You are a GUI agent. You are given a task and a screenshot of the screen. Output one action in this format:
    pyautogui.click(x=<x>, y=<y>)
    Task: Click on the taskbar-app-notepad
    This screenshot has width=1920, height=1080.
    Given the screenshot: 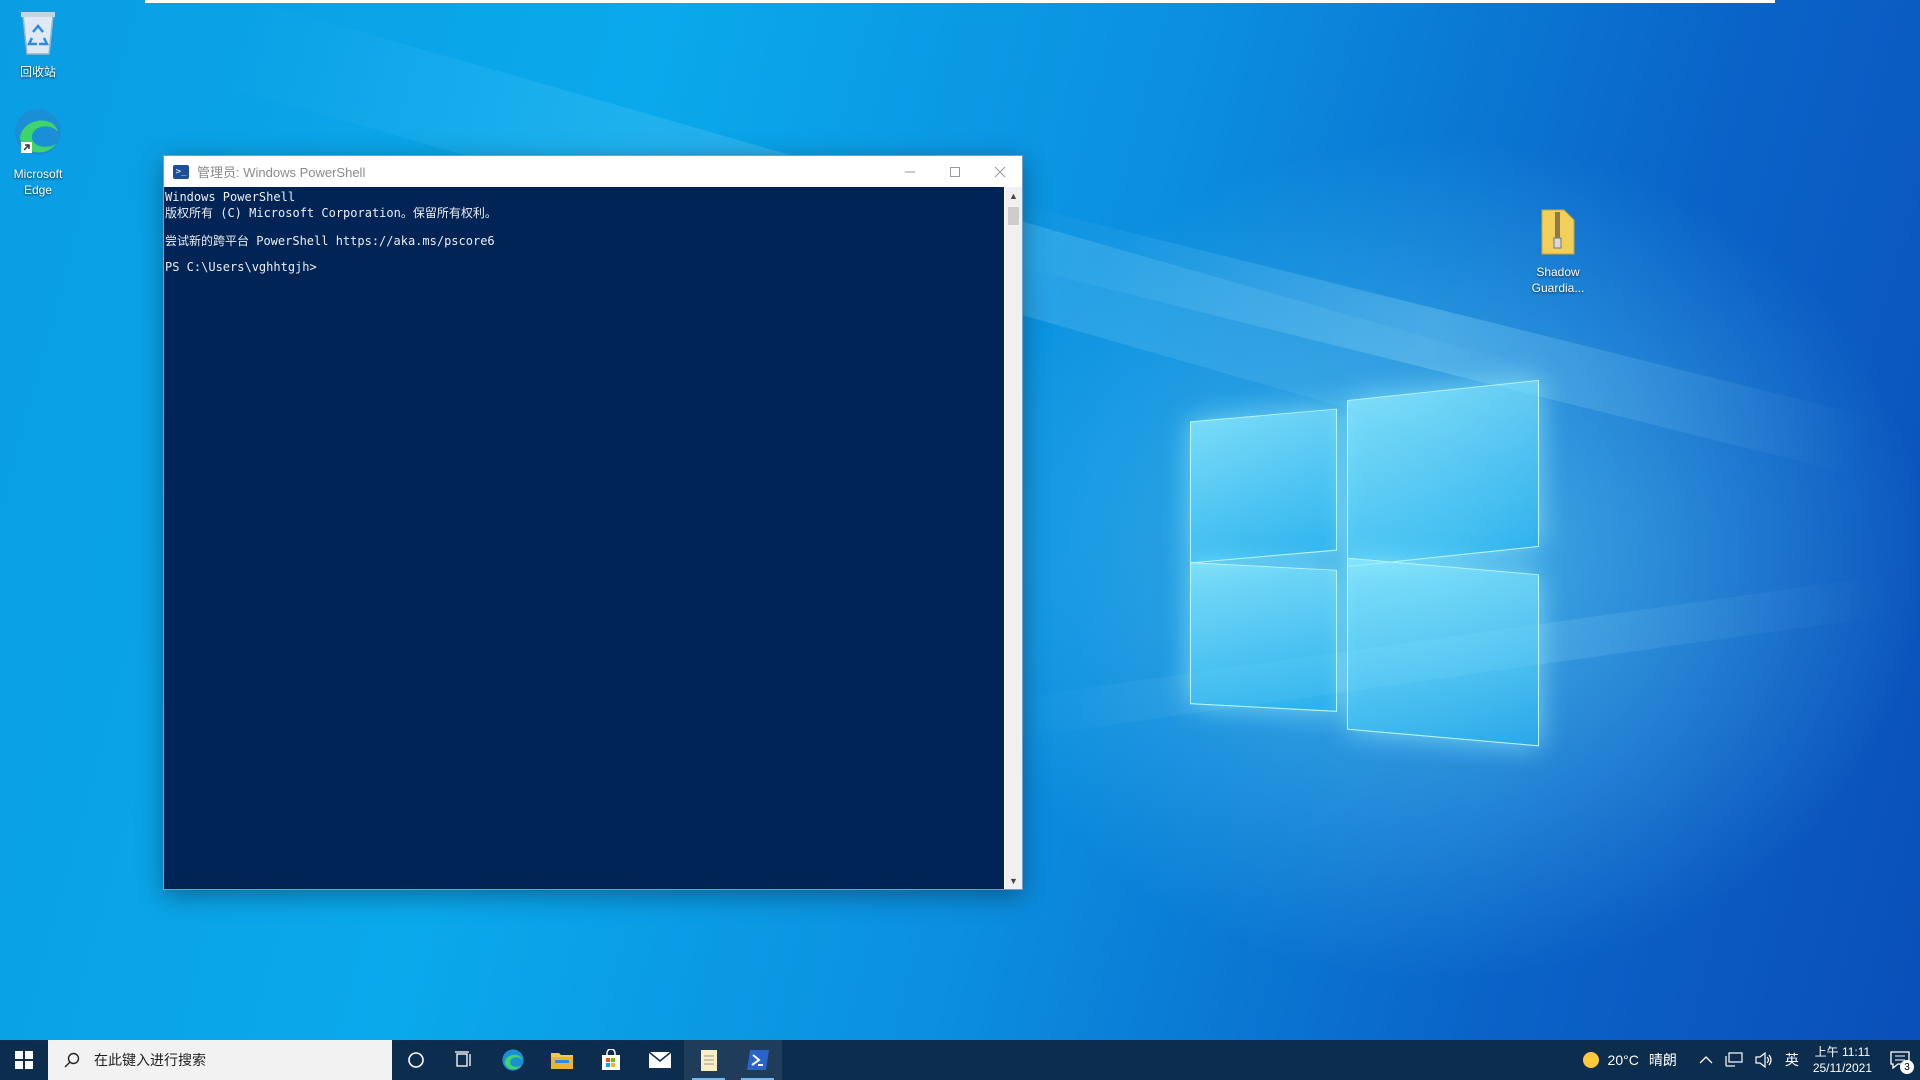 What is the action you would take?
    pyautogui.click(x=708, y=1060)
    